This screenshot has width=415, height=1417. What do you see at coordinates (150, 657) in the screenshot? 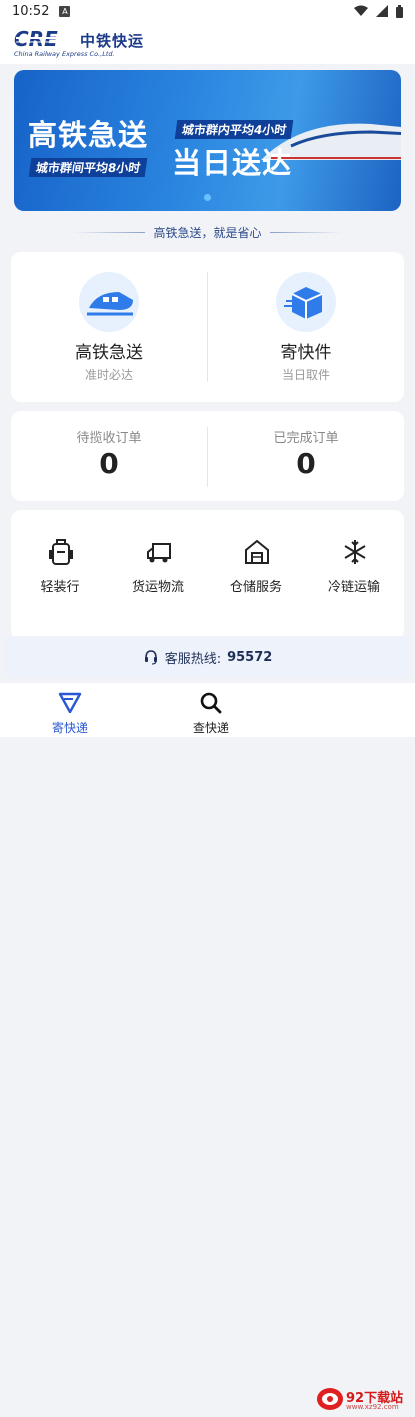
I see `headset-icon` at bounding box center [150, 657].